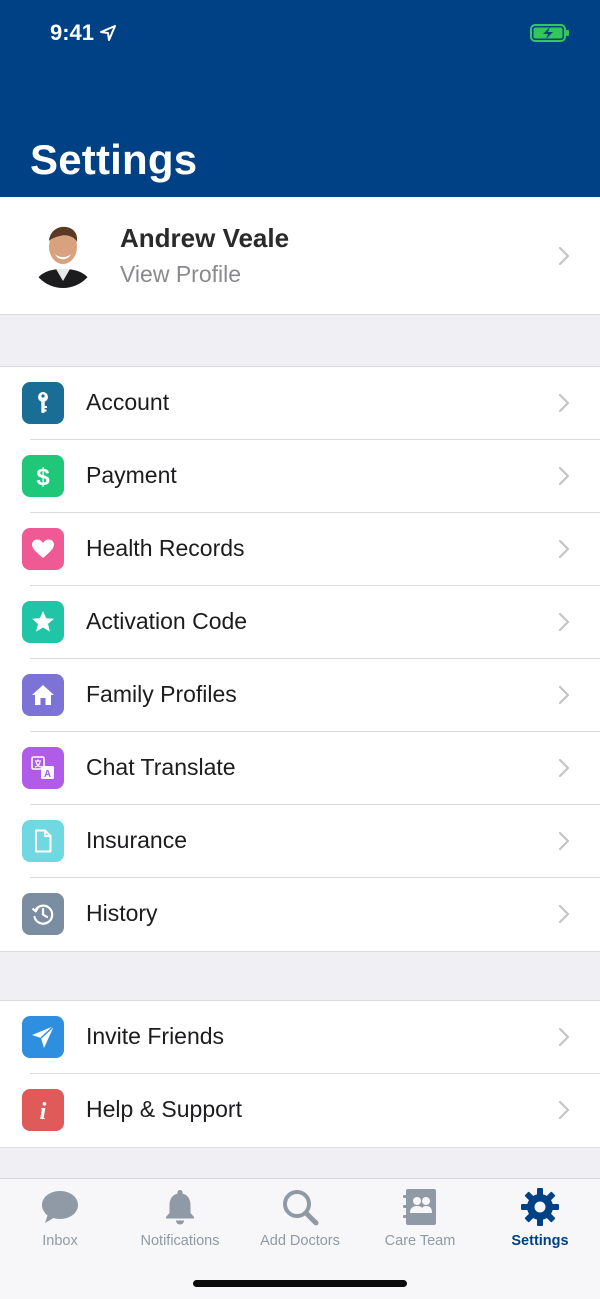 The width and height of the screenshot is (600, 1299). What do you see at coordinates (300, 841) in the screenshot?
I see `menu-item-insurance: Insurance` at bounding box center [300, 841].